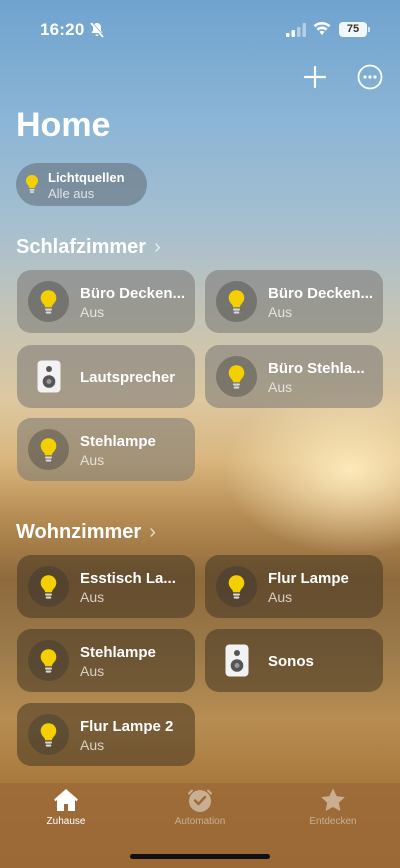  What do you see at coordinates (200, 27) in the screenshot?
I see `status-bar: 16:20 75` at bounding box center [200, 27].